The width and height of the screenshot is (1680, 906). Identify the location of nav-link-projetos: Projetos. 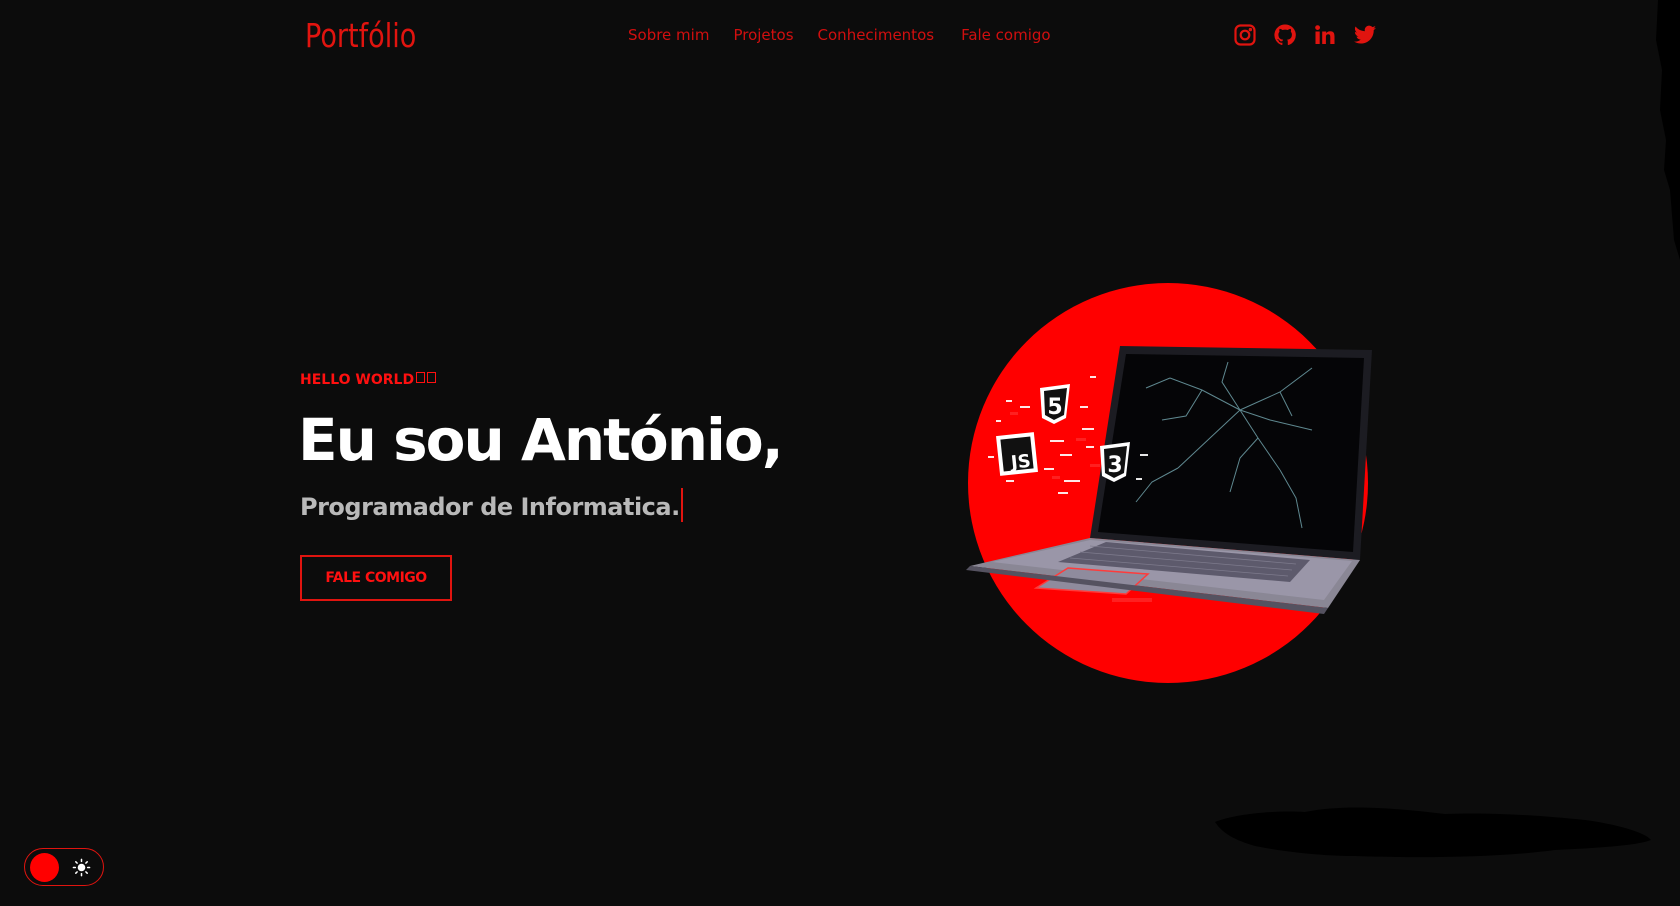
(763, 35).